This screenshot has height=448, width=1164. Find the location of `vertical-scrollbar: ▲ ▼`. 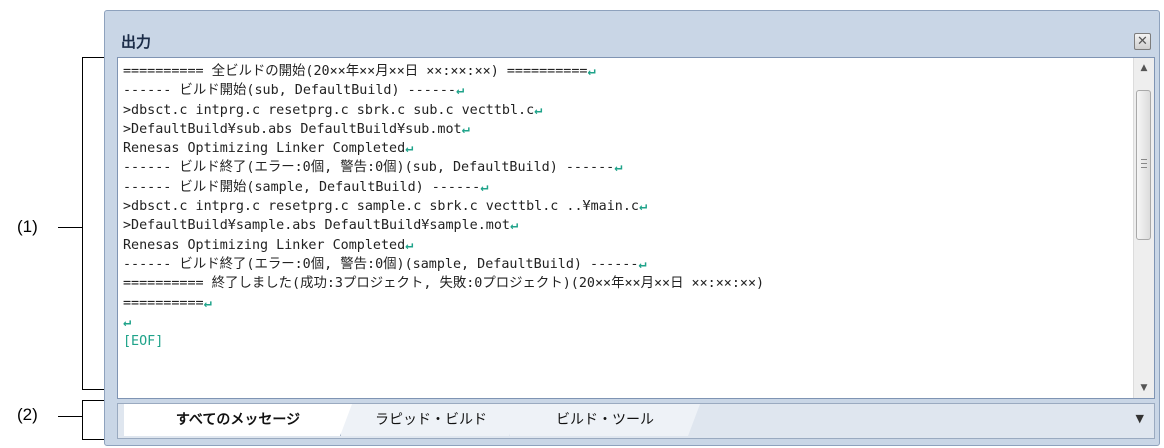

vertical-scrollbar: ▲ ▼ is located at coordinates (1143, 228).